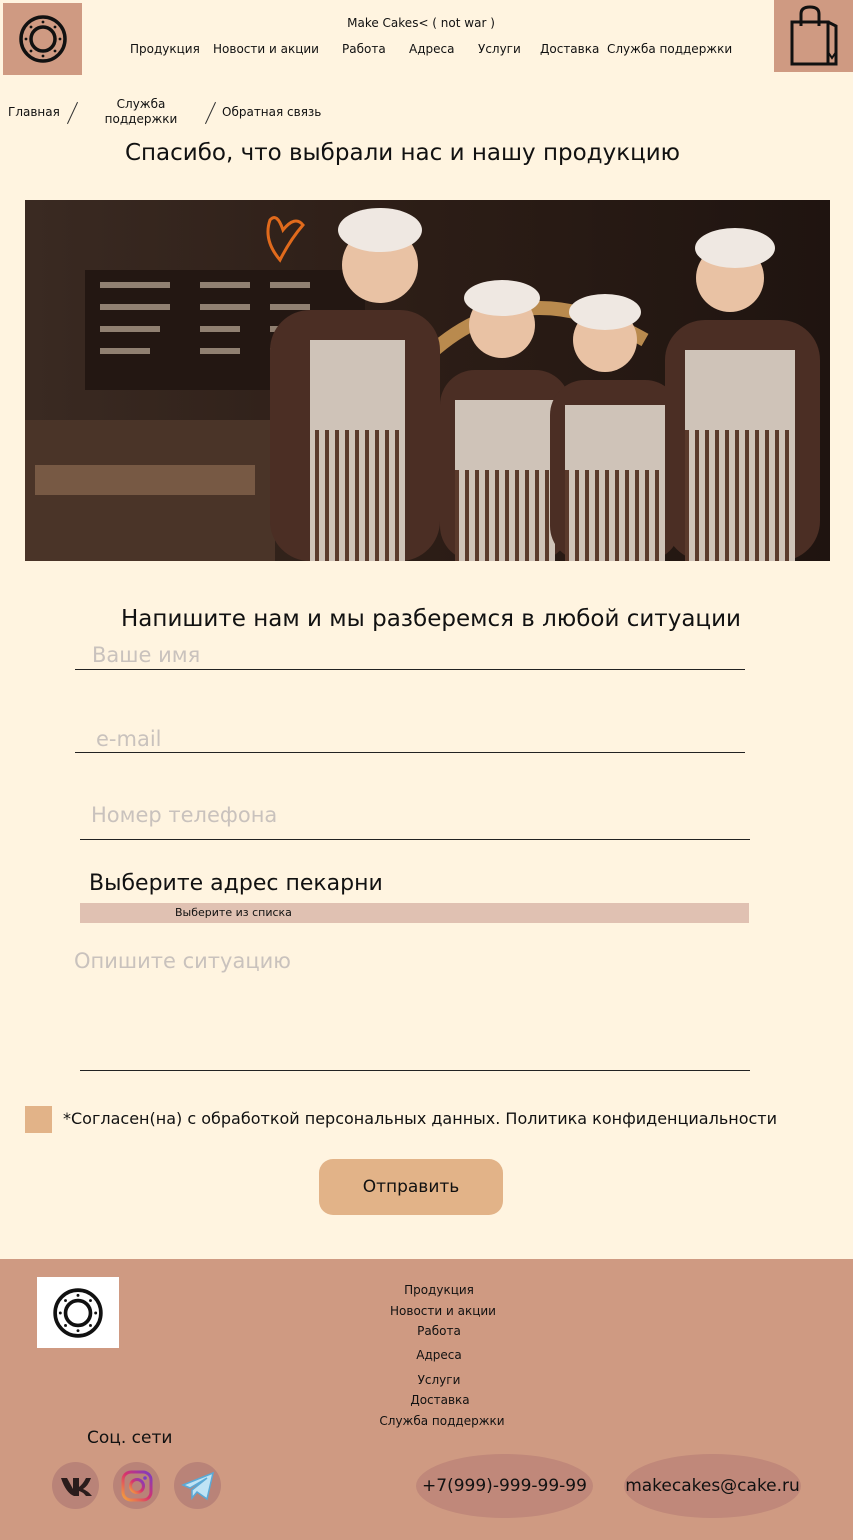 The height and width of the screenshot is (1540, 853). Describe the element at coordinates (504, 1486) in the screenshot. I see `footer-phone: +7(999)-999-99-99` at that location.